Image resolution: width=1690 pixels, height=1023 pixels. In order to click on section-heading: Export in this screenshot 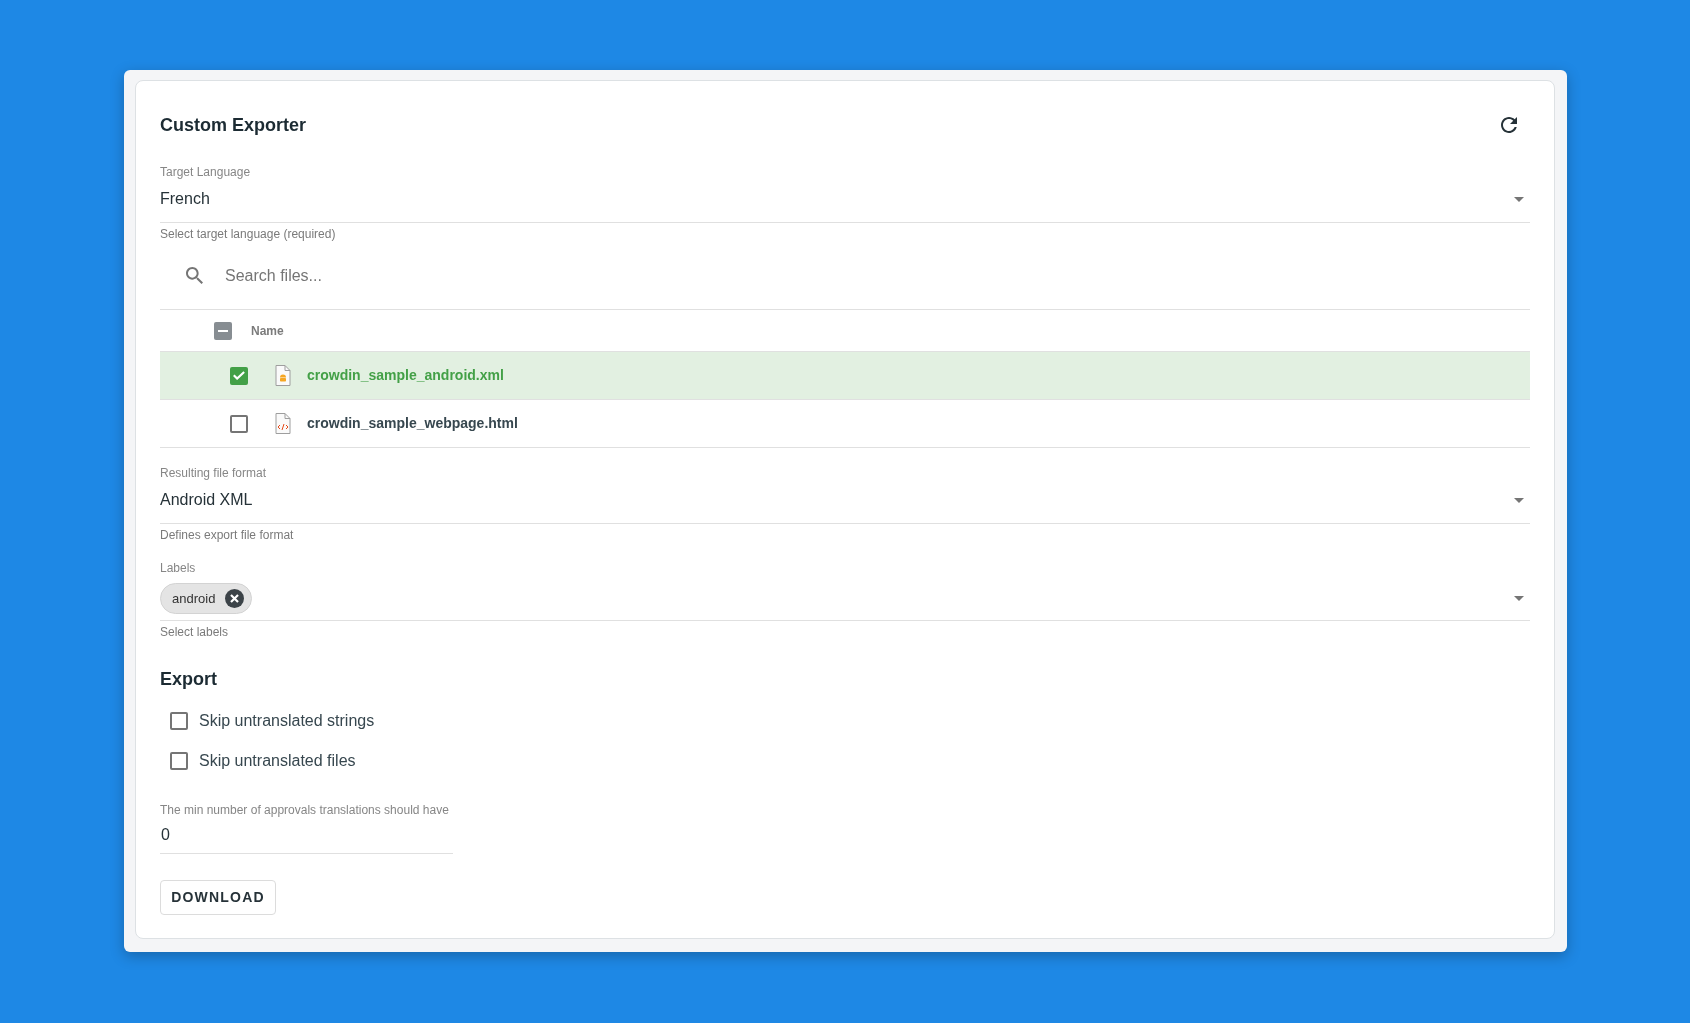, I will do `click(189, 679)`.